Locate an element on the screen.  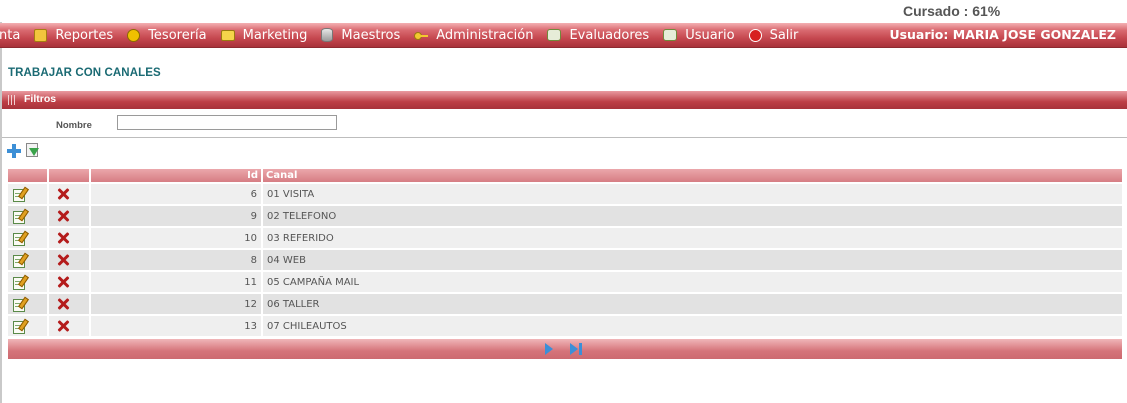
menu-item-usuario: Usuario is located at coordinates (699, 35).